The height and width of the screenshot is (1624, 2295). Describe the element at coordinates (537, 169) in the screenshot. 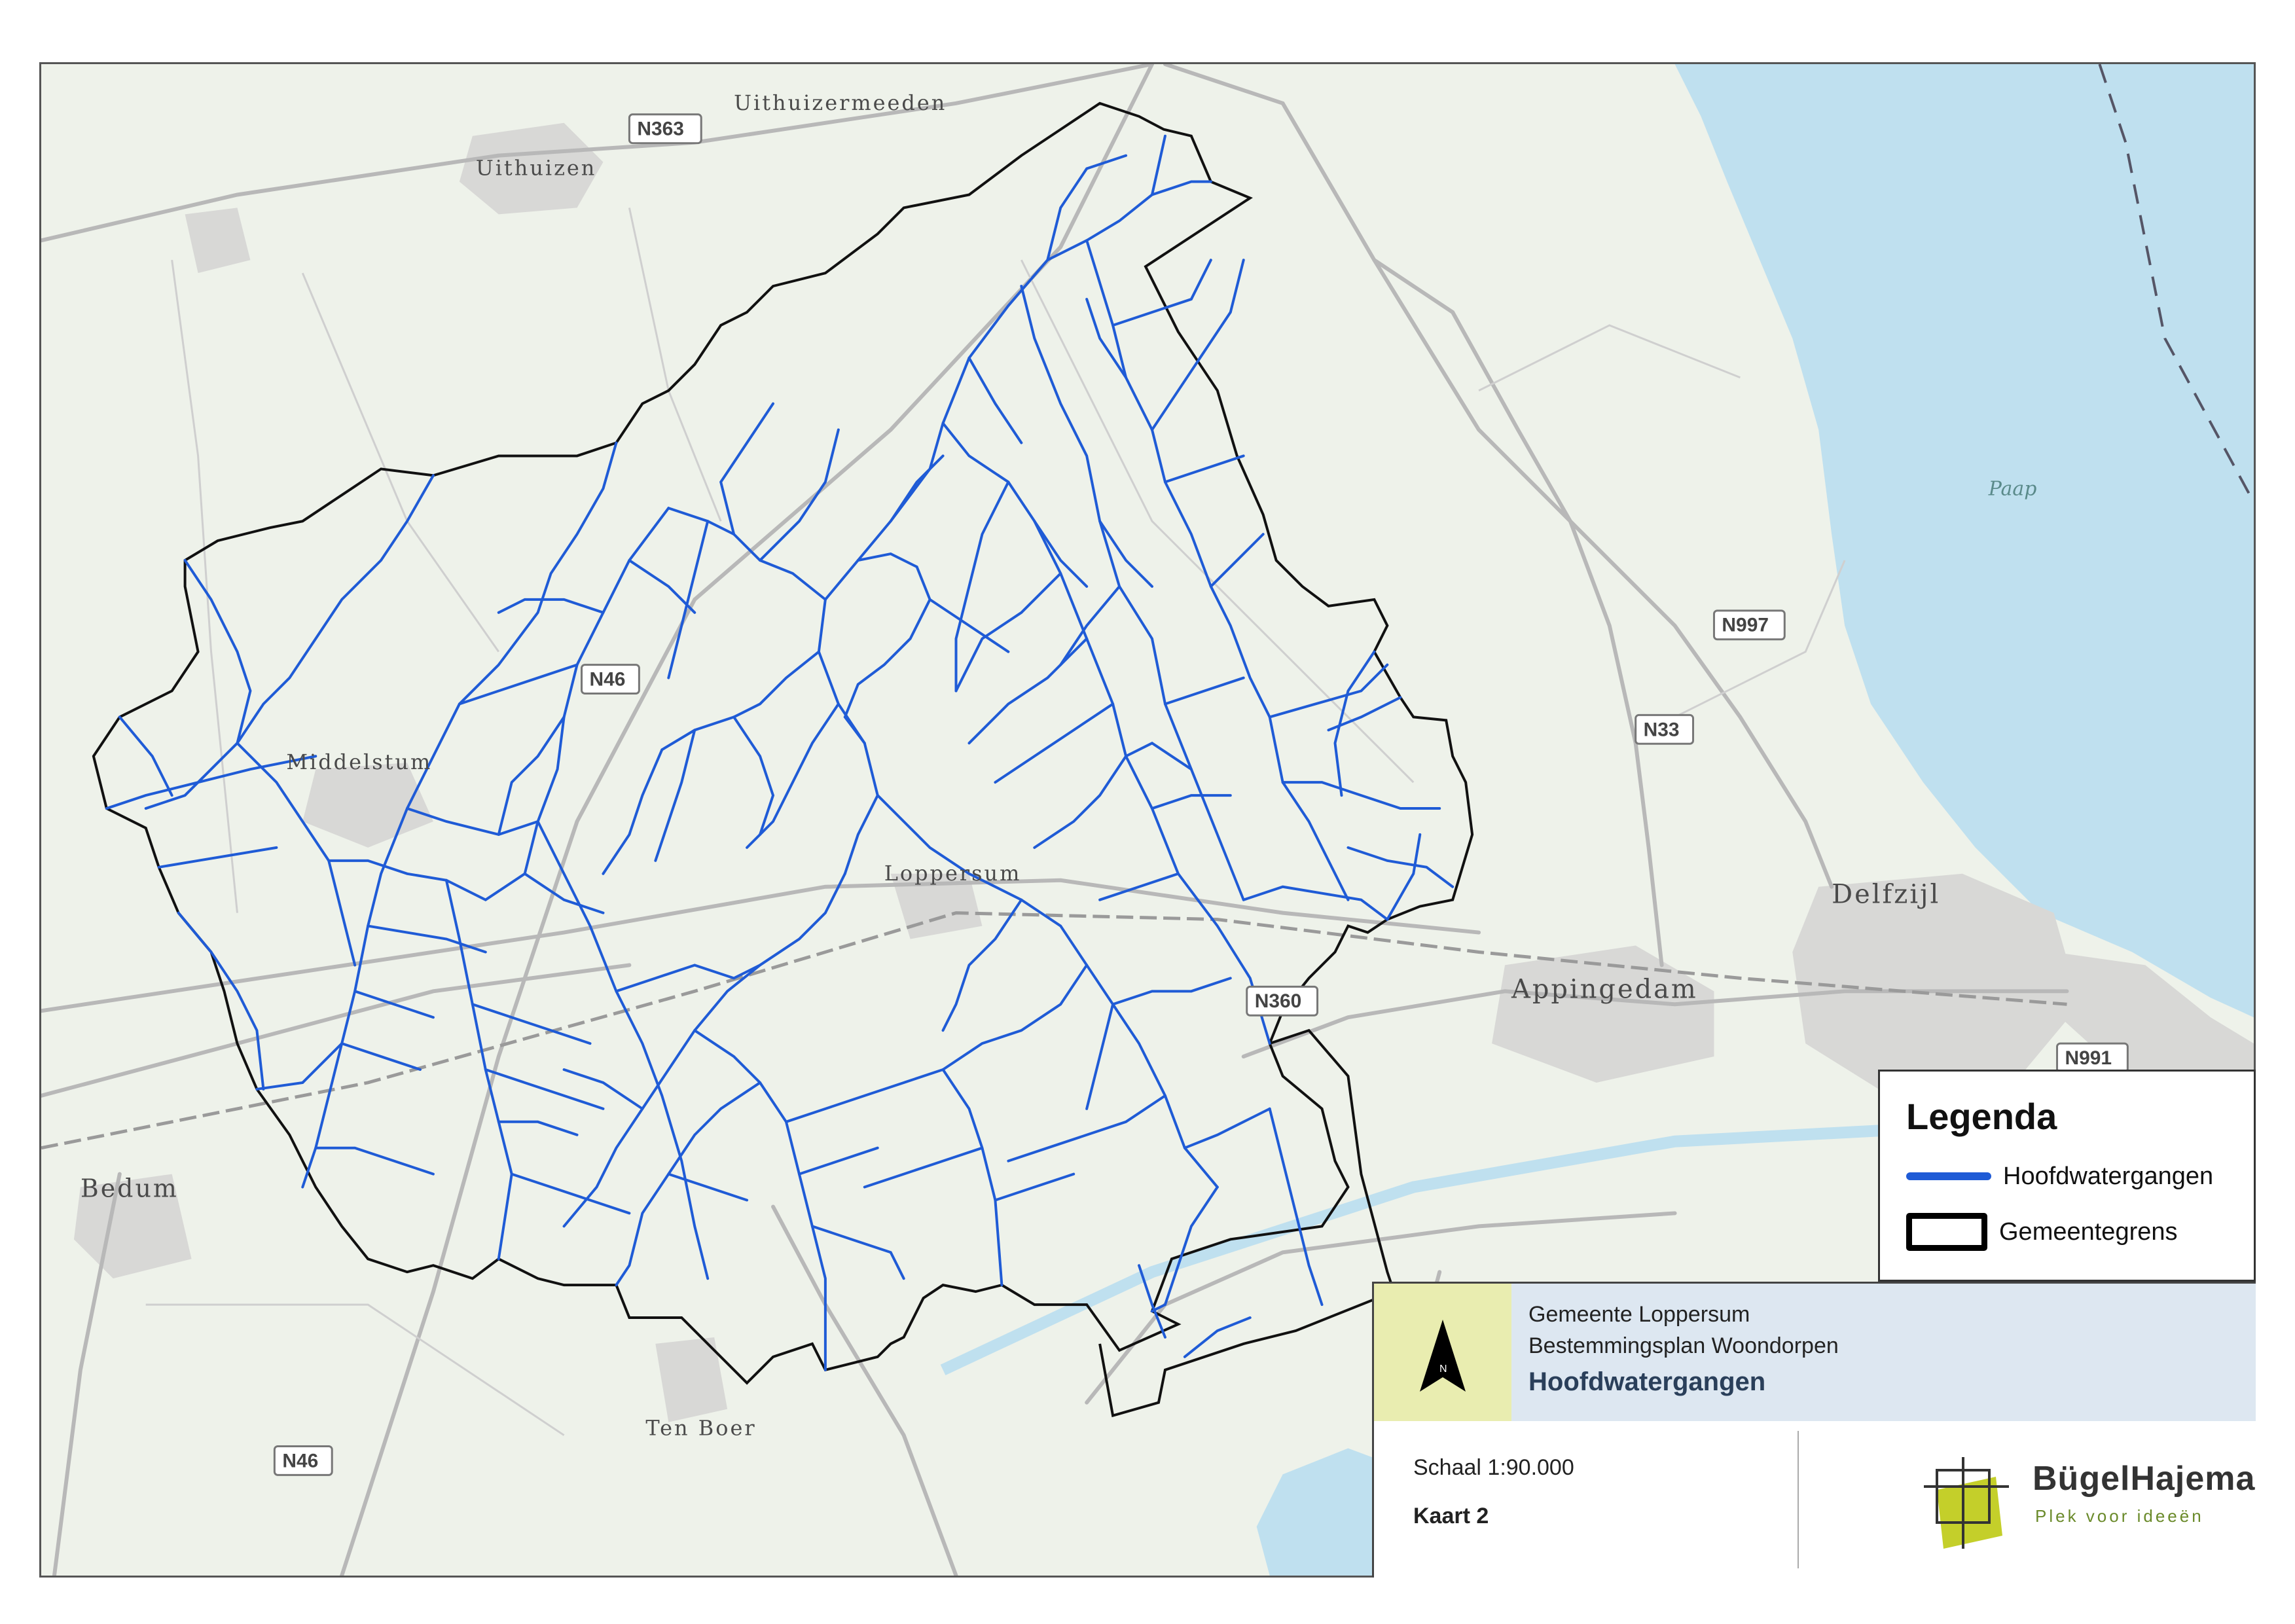

I see `place-label: Uithuizen` at that location.